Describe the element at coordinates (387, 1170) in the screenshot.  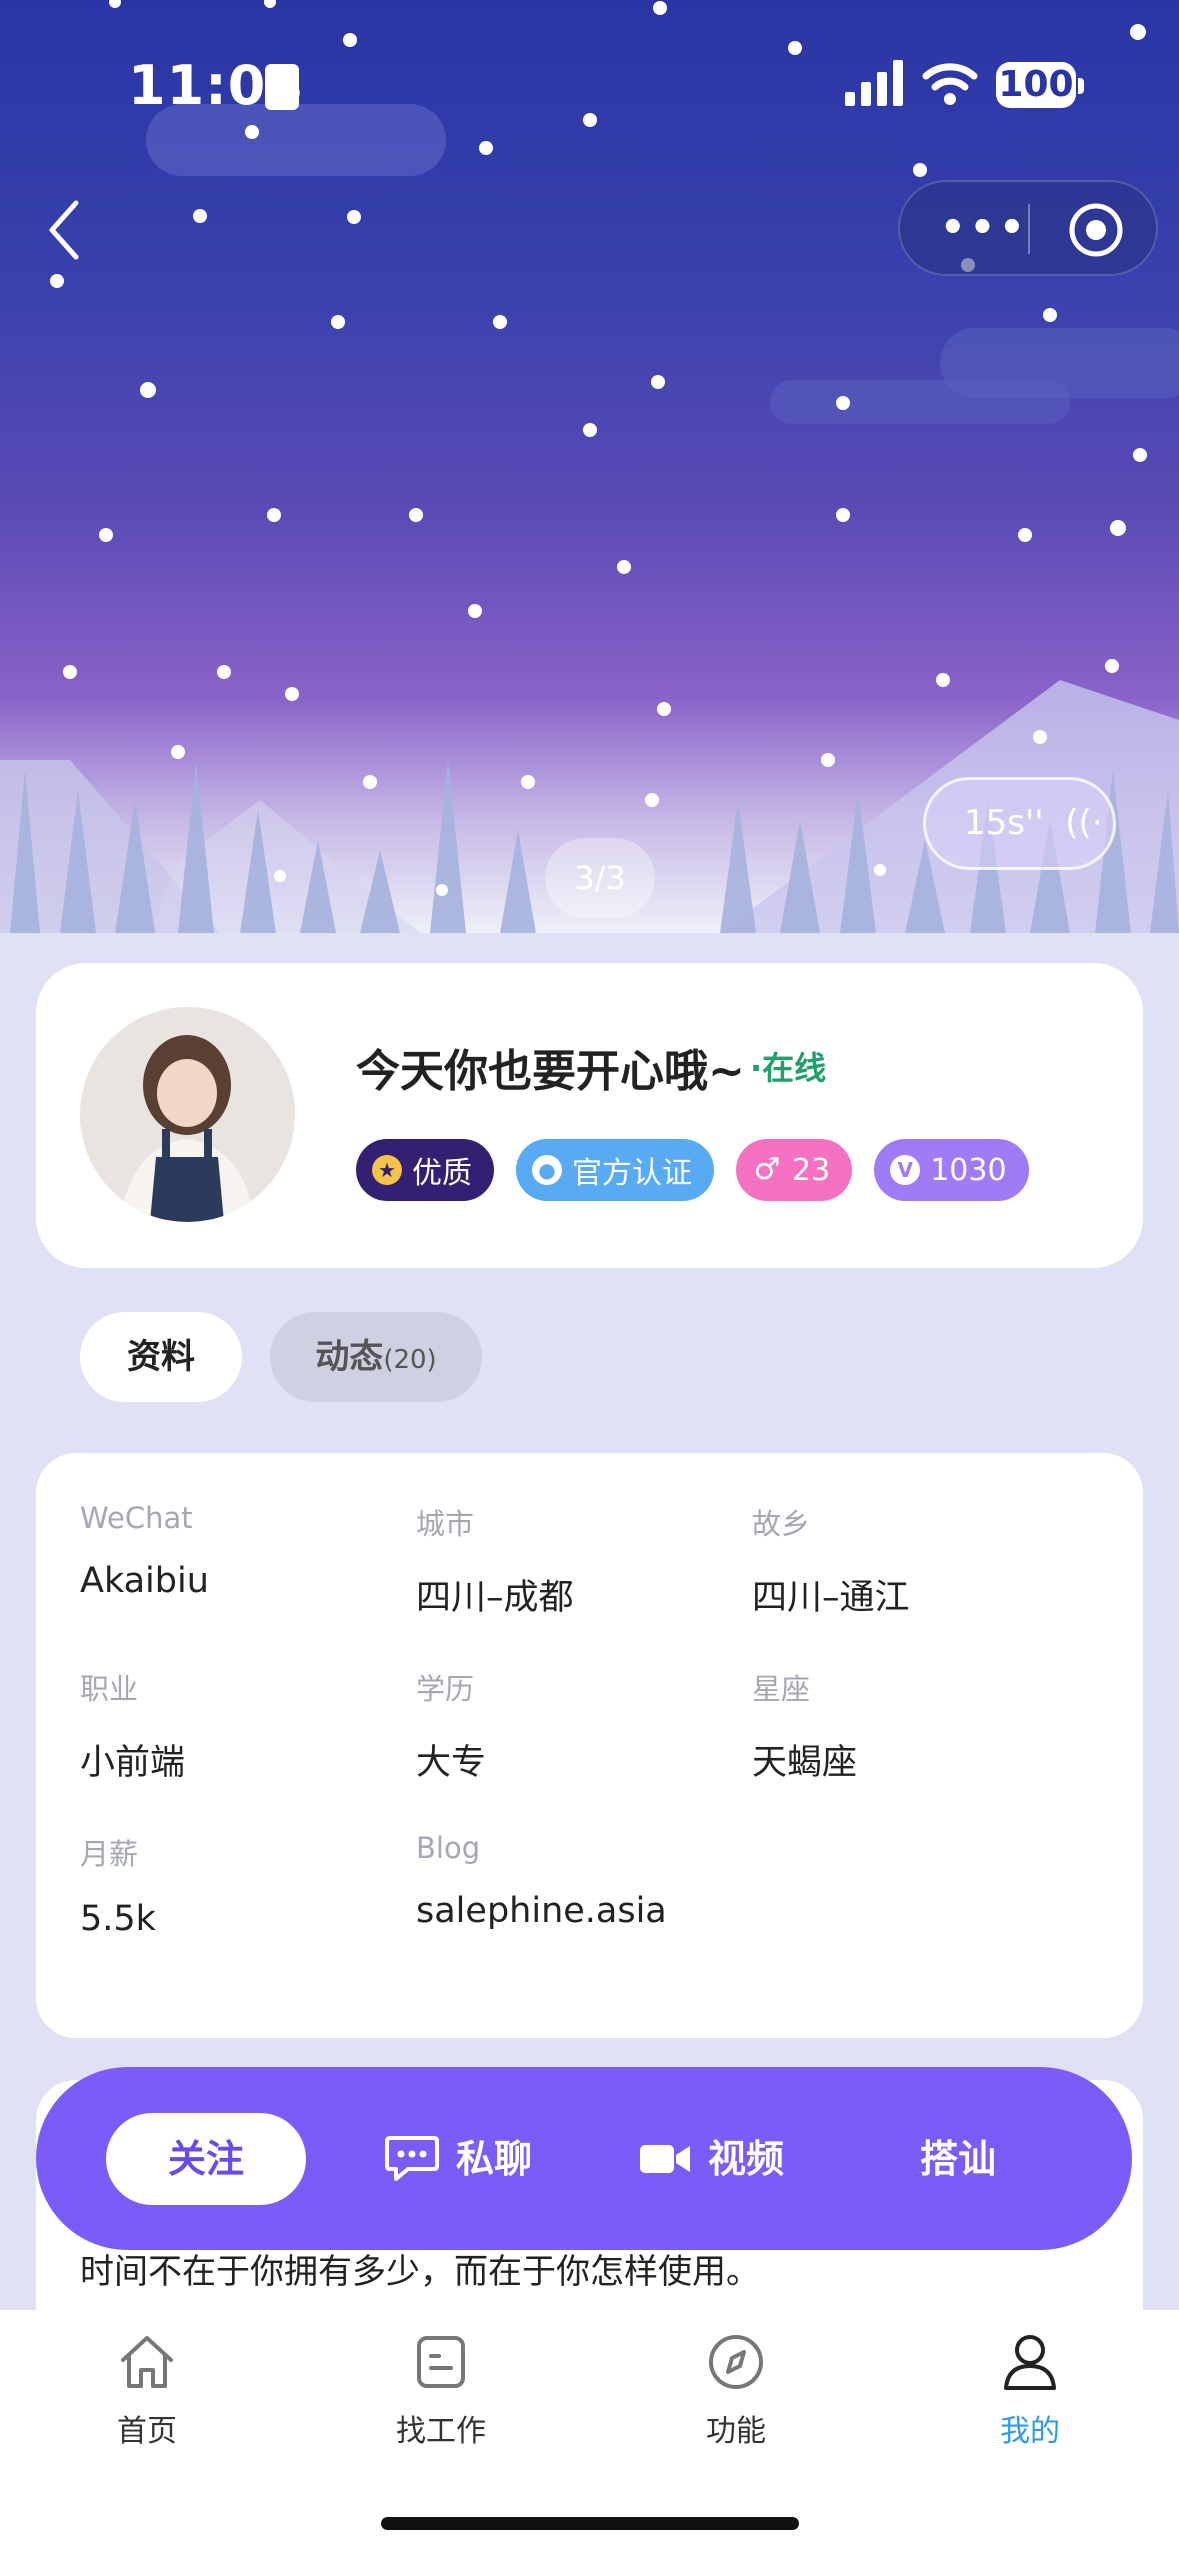
I see `star-icon: ★` at that location.